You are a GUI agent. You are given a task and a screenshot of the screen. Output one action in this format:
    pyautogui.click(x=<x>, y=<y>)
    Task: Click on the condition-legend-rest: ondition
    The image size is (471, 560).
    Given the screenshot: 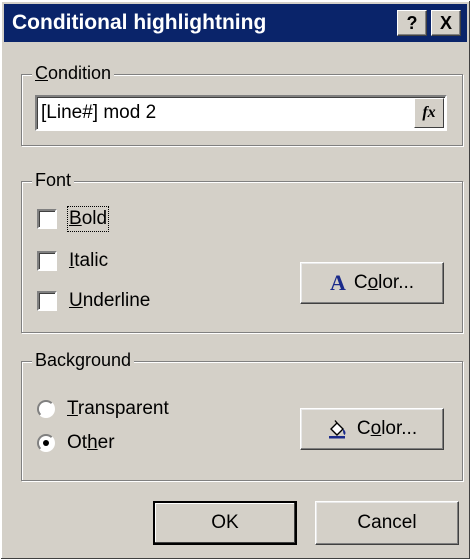 What is the action you would take?
    pyautogui.click(x=80, y=73)
    